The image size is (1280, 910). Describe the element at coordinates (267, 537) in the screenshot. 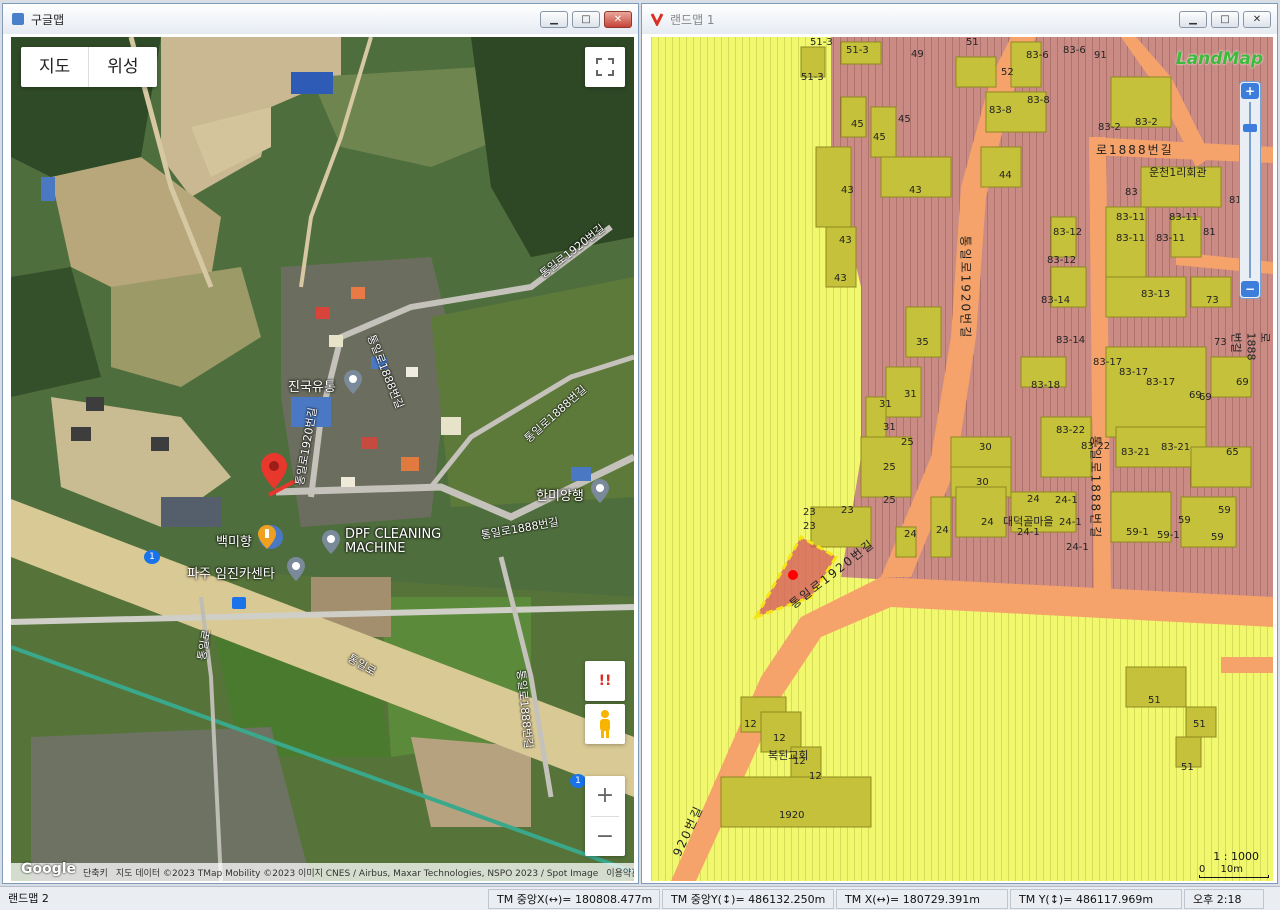

I see `restaurant-pin-icon` at that location.